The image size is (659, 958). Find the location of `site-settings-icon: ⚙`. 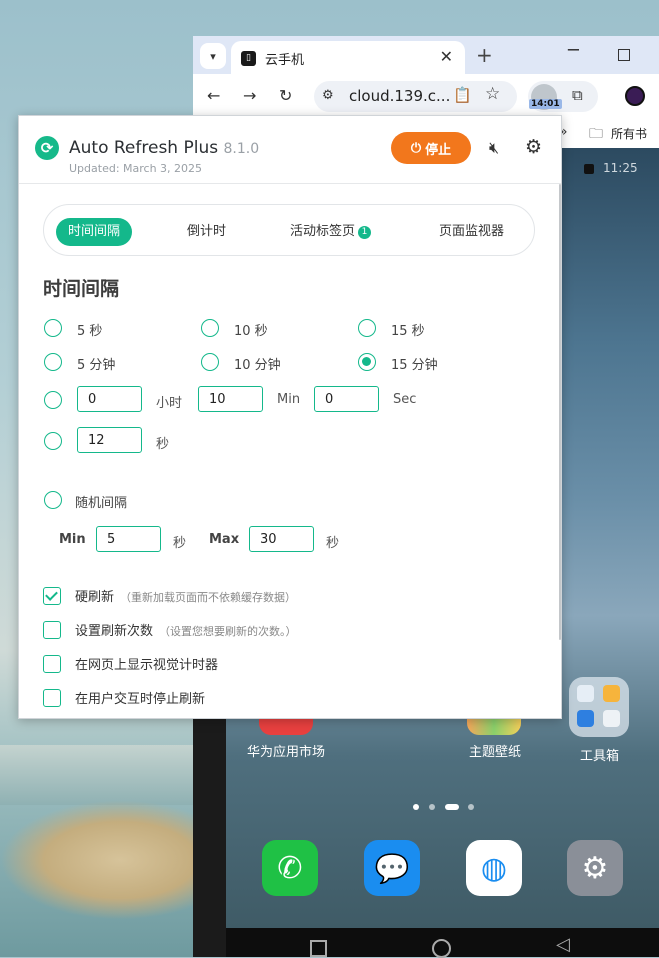

site-settings-icon: ⚙ is located at coordinates (328, 95).